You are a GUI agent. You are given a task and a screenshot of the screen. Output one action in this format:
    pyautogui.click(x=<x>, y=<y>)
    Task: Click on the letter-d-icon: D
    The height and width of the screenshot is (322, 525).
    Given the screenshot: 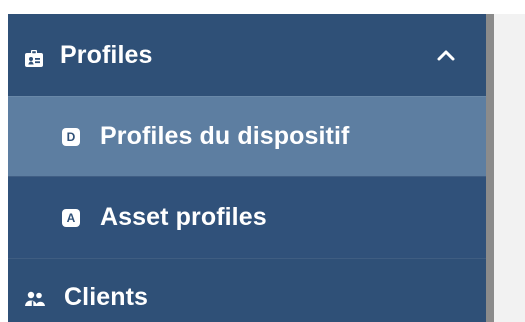 What is the action you would take?
    pyautogui.click(x=71, y=136)
    